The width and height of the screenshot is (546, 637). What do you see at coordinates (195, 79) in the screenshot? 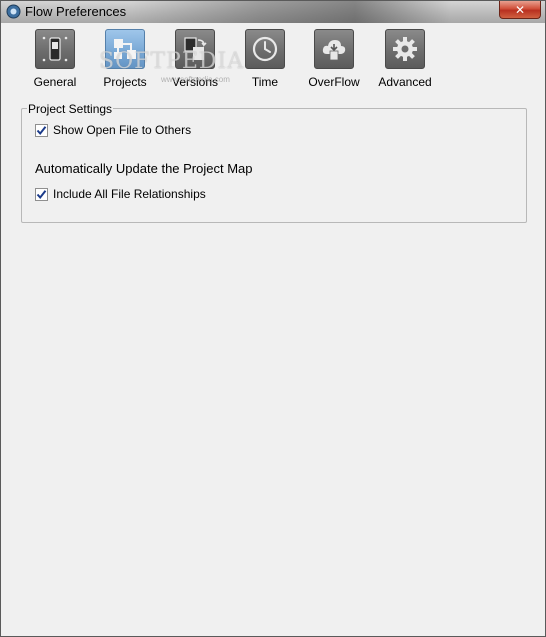
I see `watermark-subtext: www.softpedia.com` at bounding box center [195, 79].